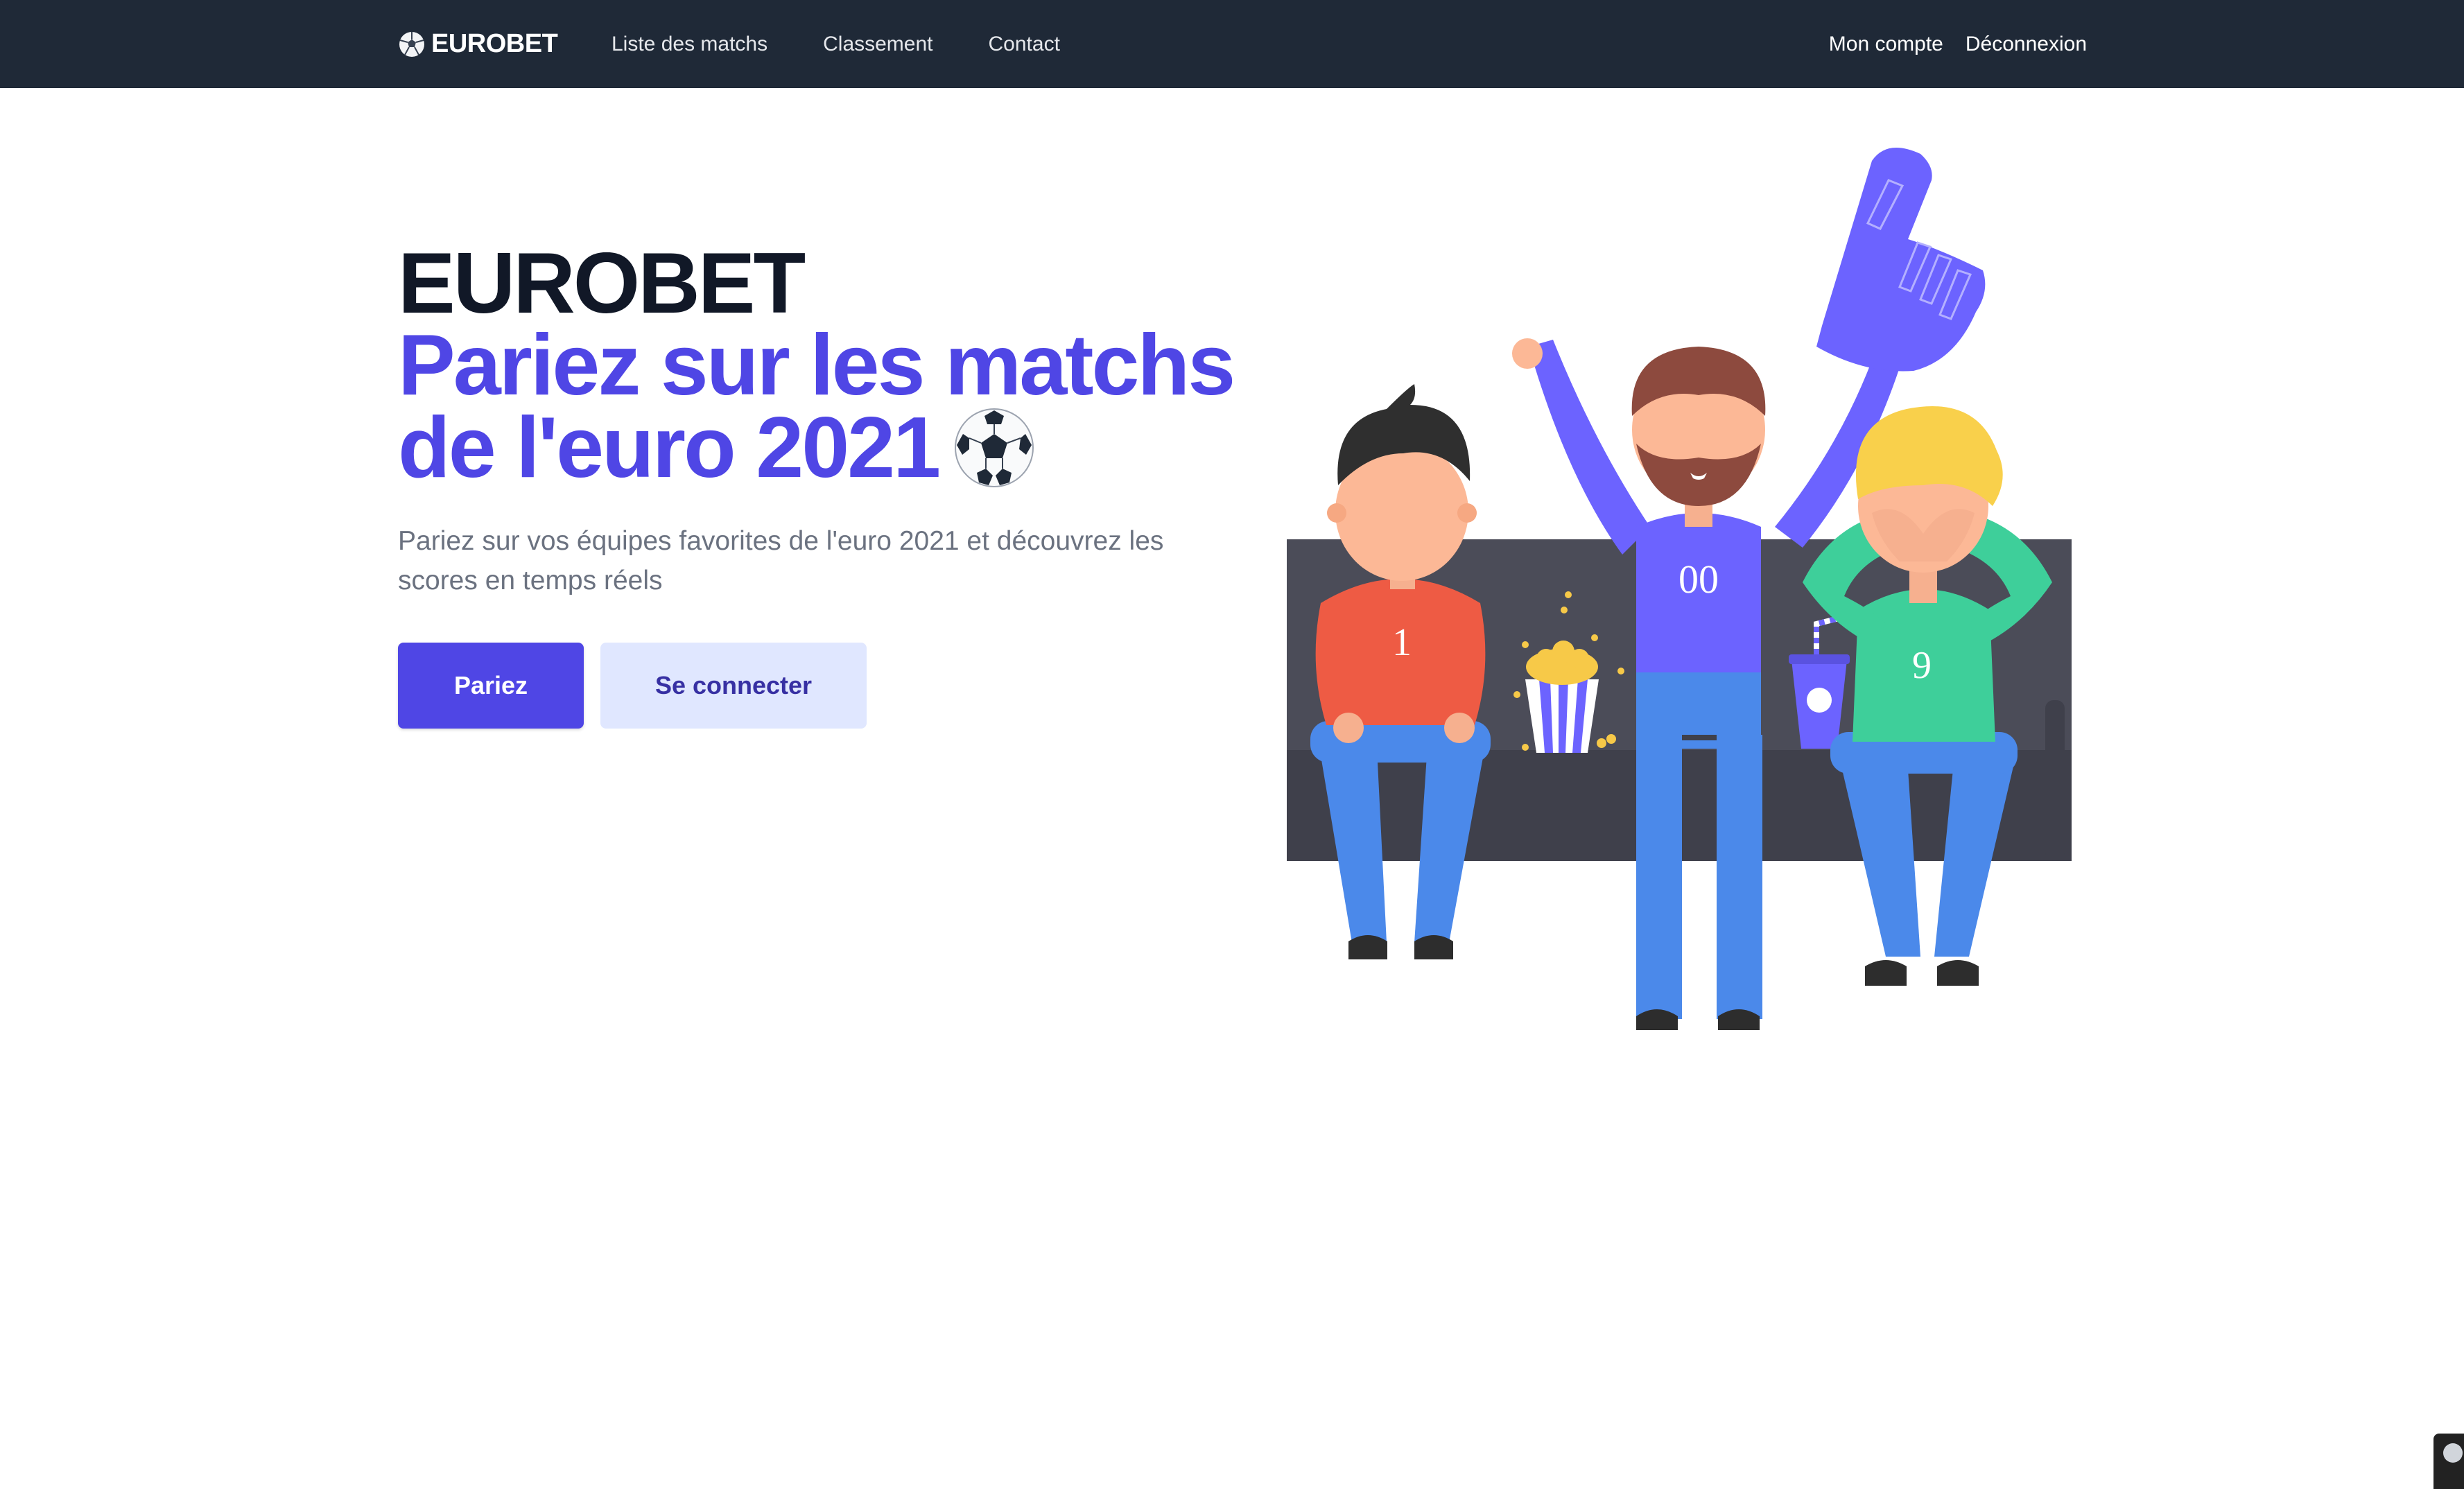  What do you see at coordinates (1024, 44) in the screenshot?
I see `nav-link-contact: Contact` at bounding box center [1024, 44].